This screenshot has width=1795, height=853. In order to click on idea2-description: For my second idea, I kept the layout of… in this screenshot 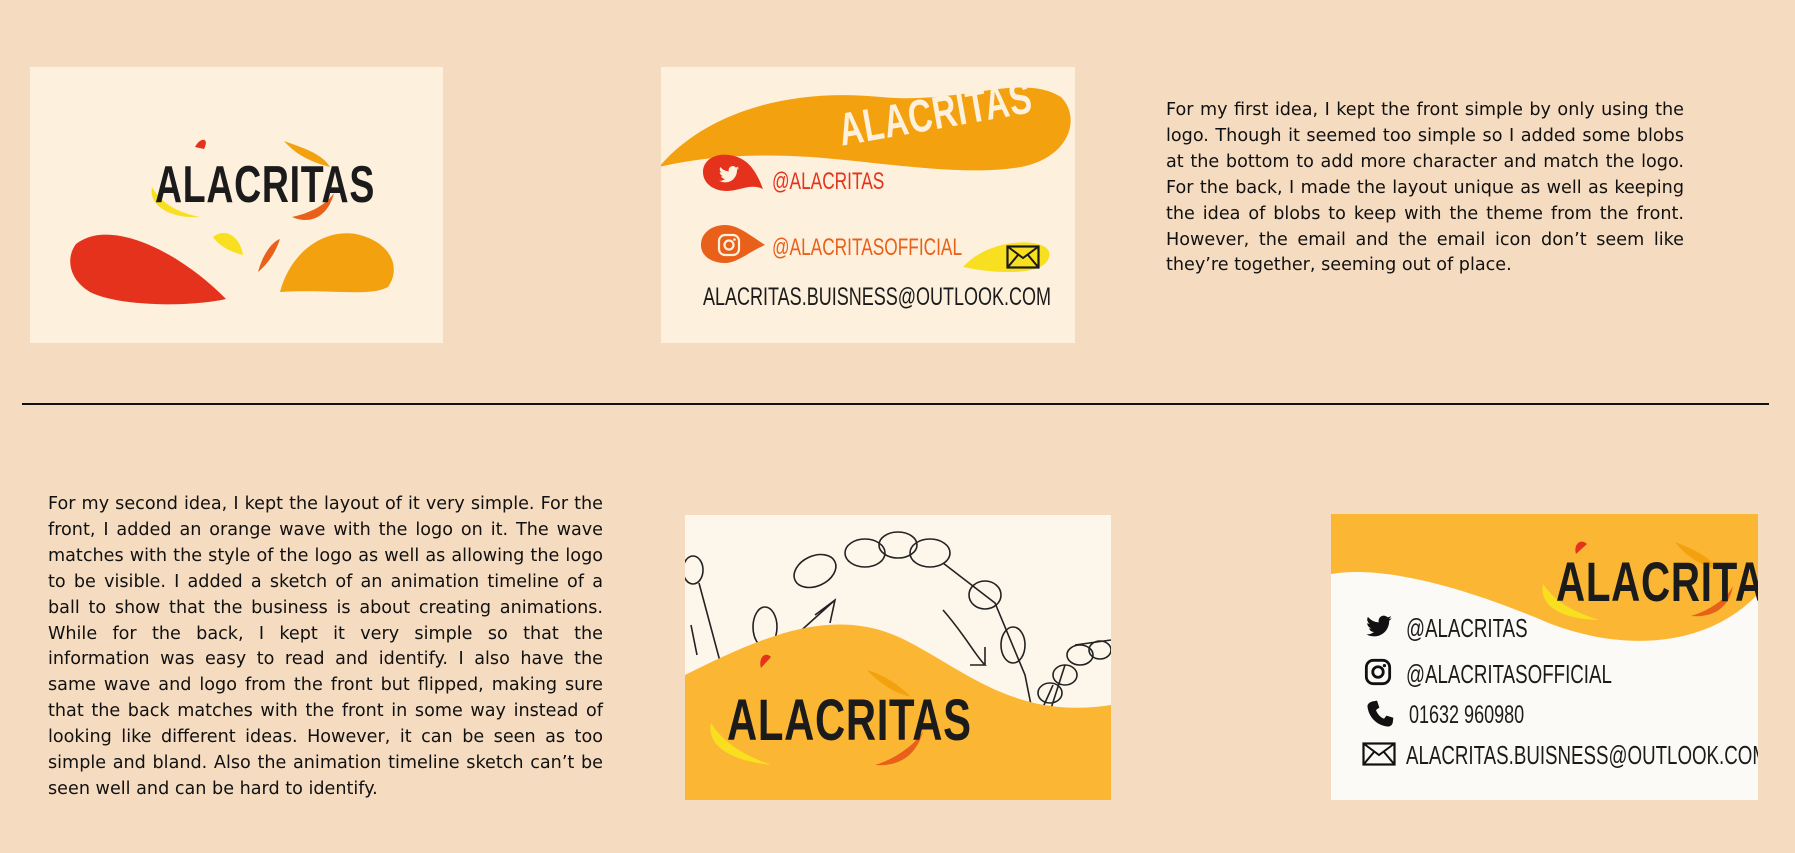, I will do `click(325, 646)`.